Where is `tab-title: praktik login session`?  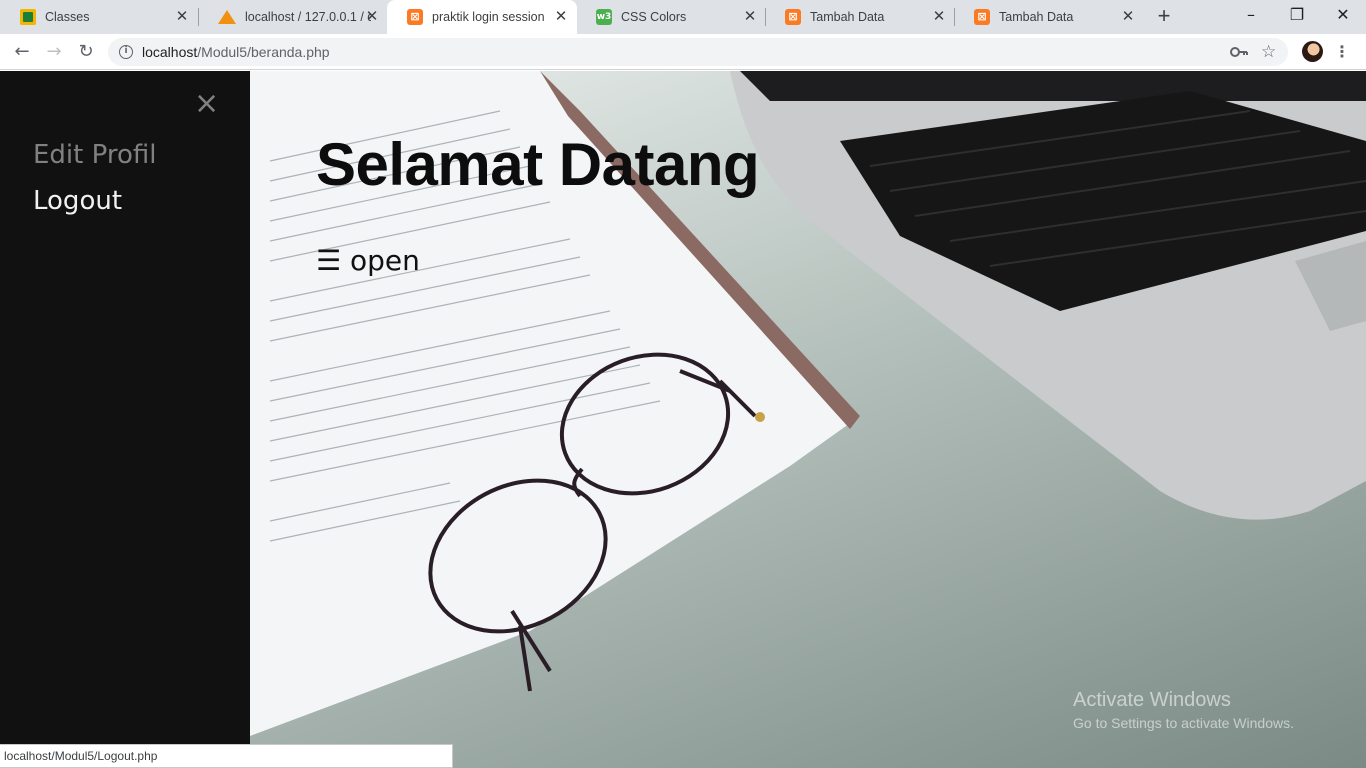 tab-title: praktik login session is located at coordinates (488, 17).